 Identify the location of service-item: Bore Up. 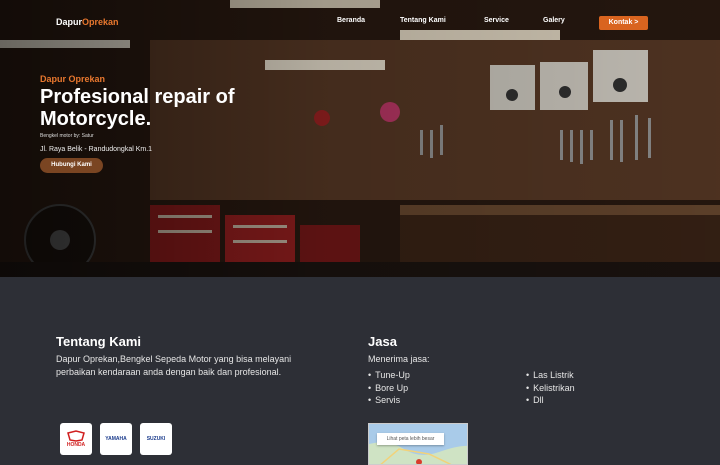
(388, 388).